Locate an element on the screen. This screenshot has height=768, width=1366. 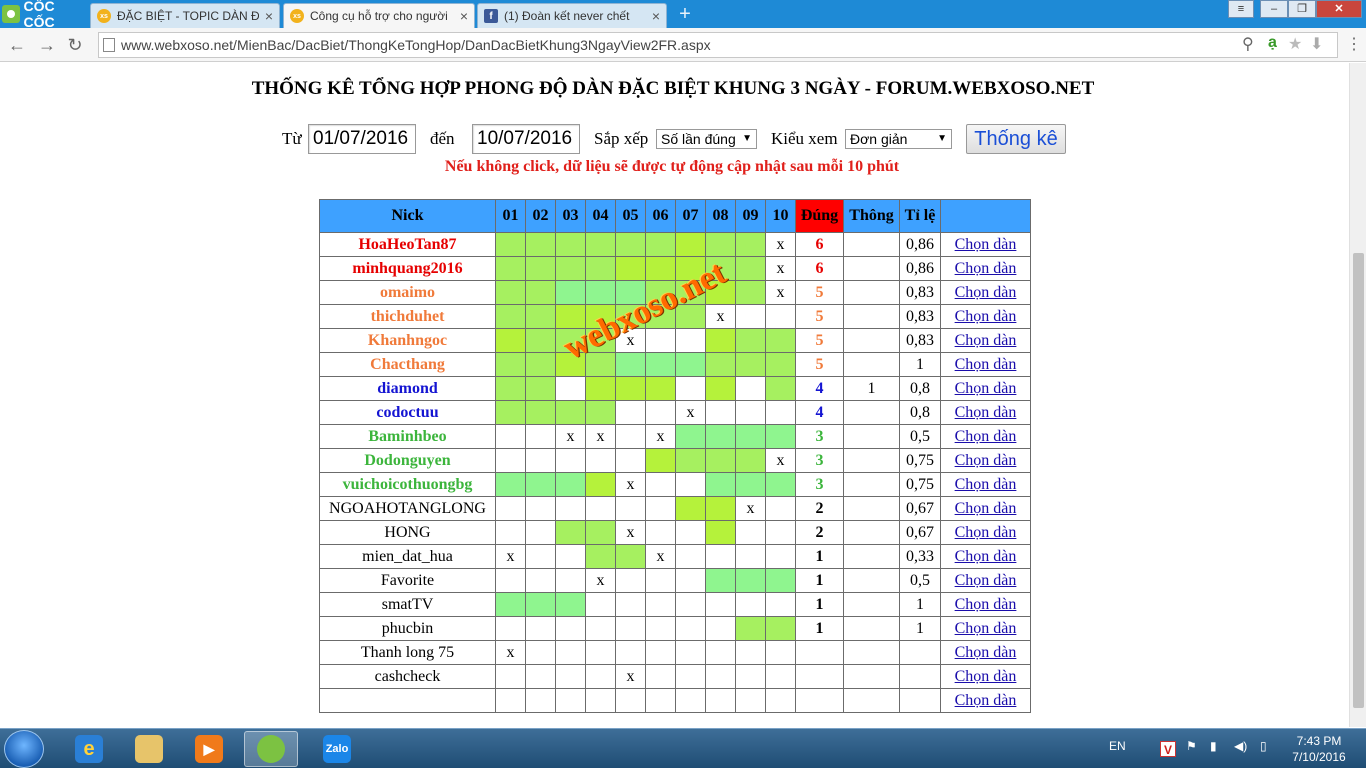
menu-icon: ≡ is located at coordinates (1241, 9).